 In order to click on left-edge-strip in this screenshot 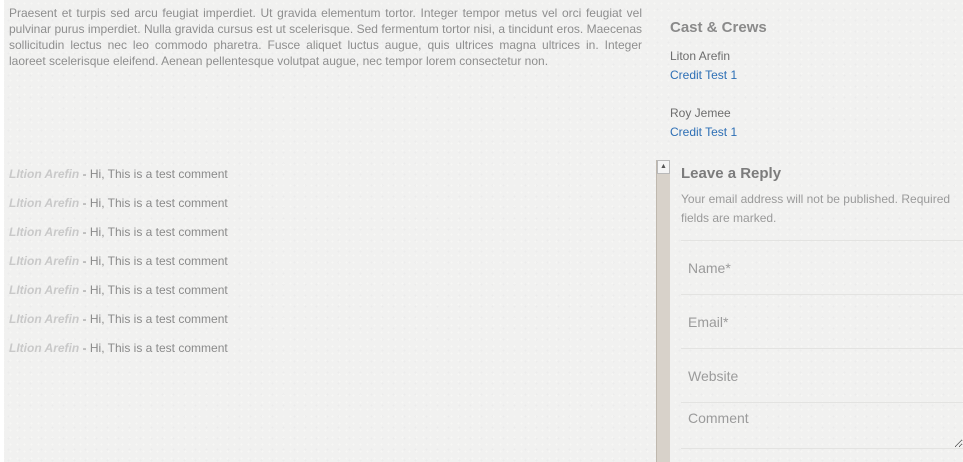, I will do `click(2, 231)`.